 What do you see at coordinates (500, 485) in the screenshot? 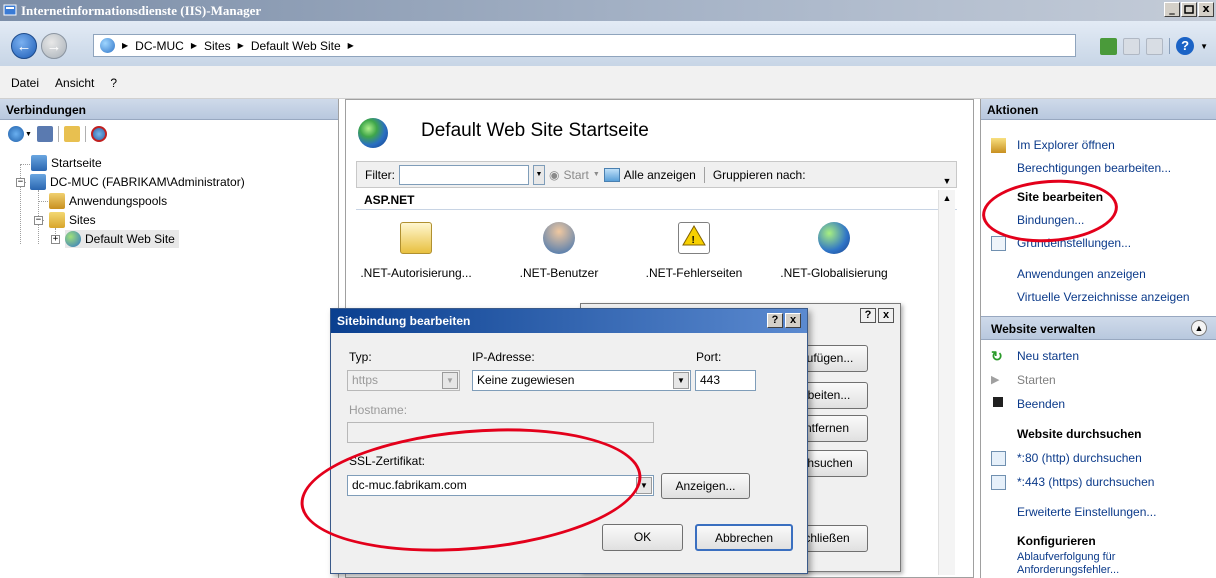
I see `ssl-certificate-select: dc-muc.fabrikam.com ▼` at bounding box center [500, 485].